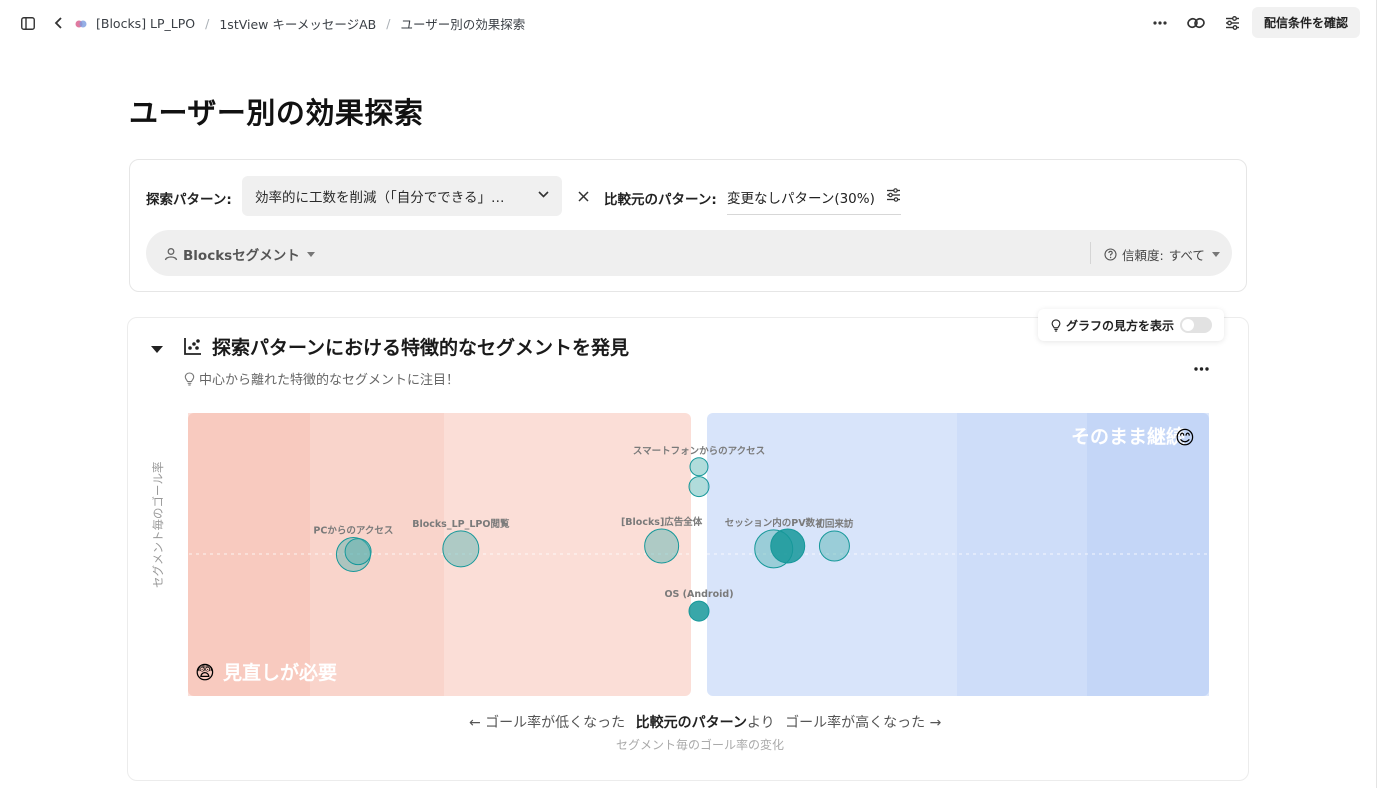 This screenshot has height=788, width=1378. What do you see at coordinates (1160, 23) in the screenshot?
I see `more-icon` at bounding box center [1160, 23].